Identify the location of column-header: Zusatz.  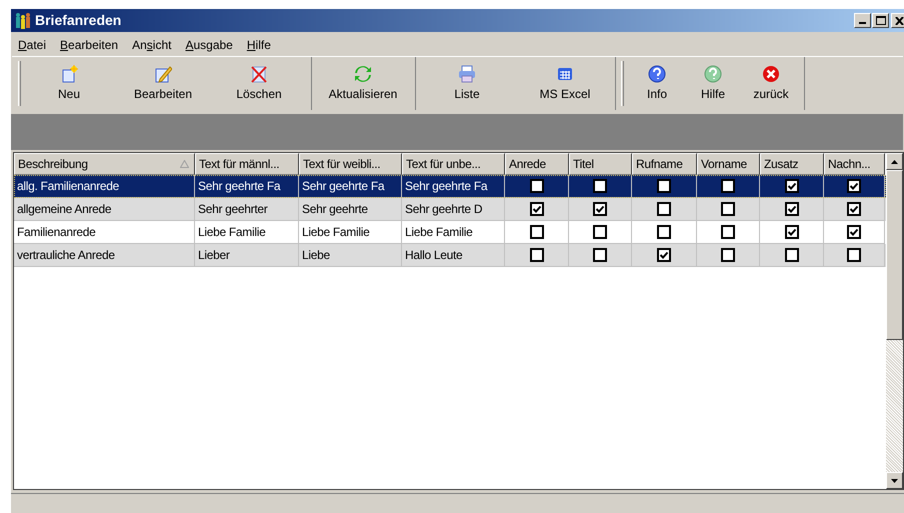
(792, 164).